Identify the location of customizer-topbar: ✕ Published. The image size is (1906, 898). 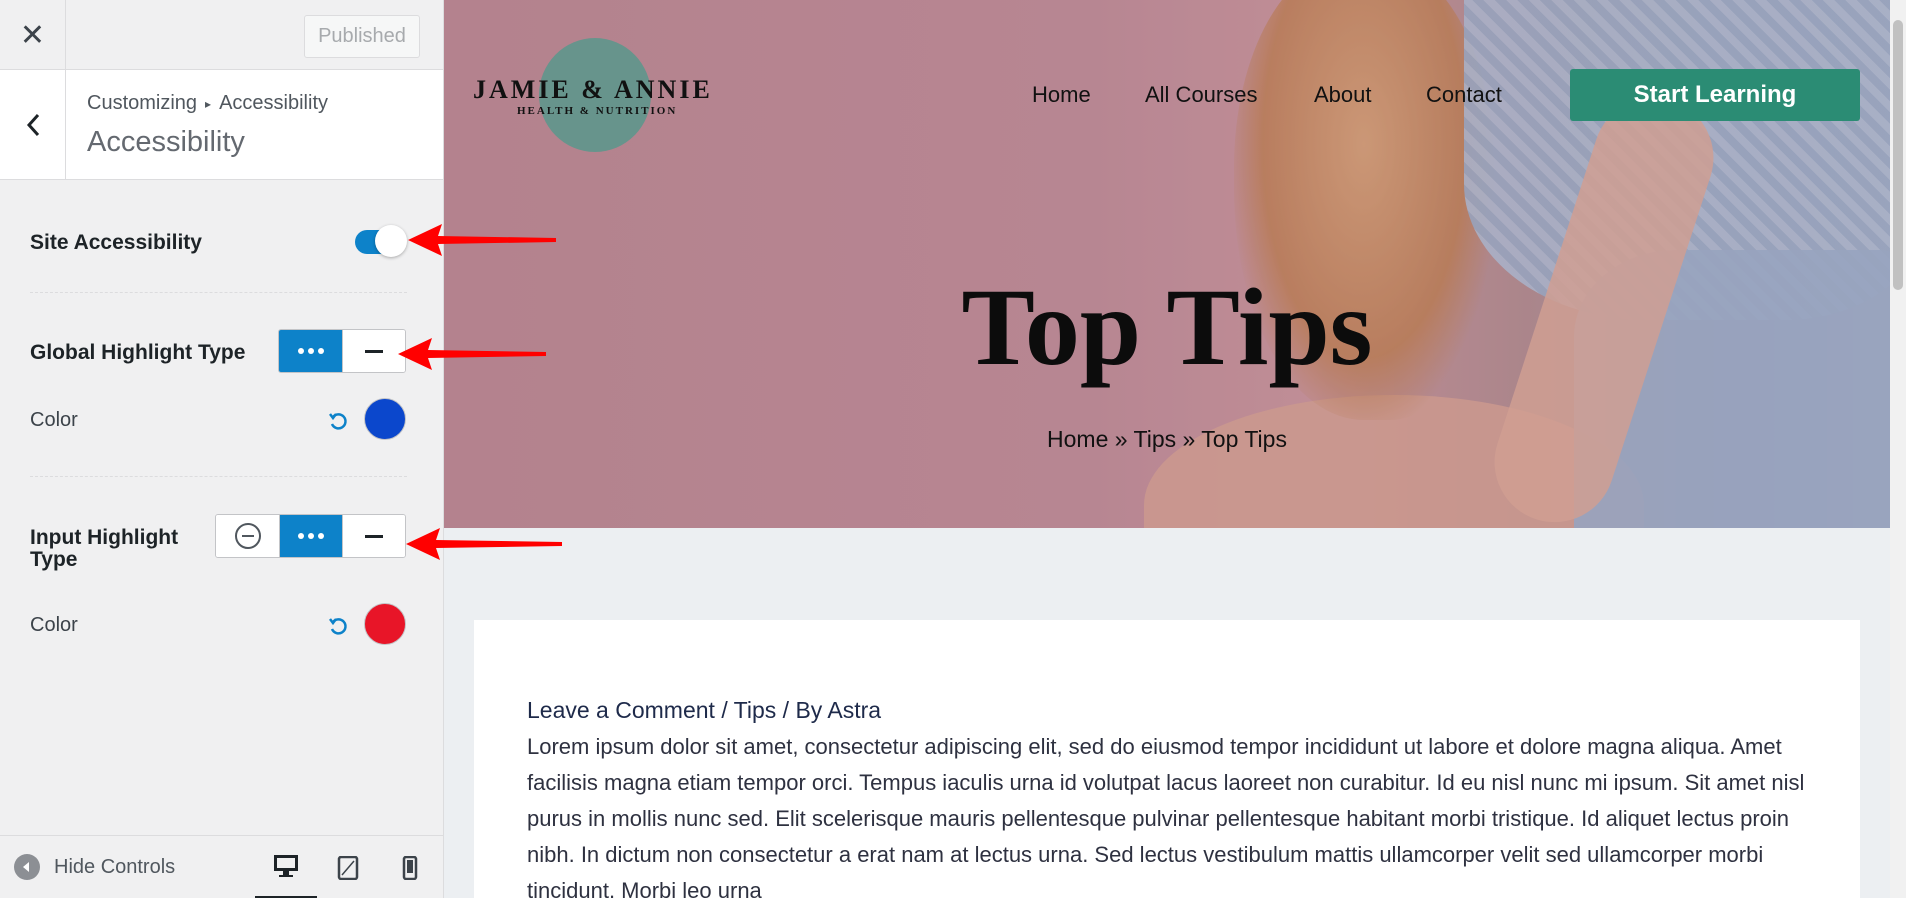
(221, 35).